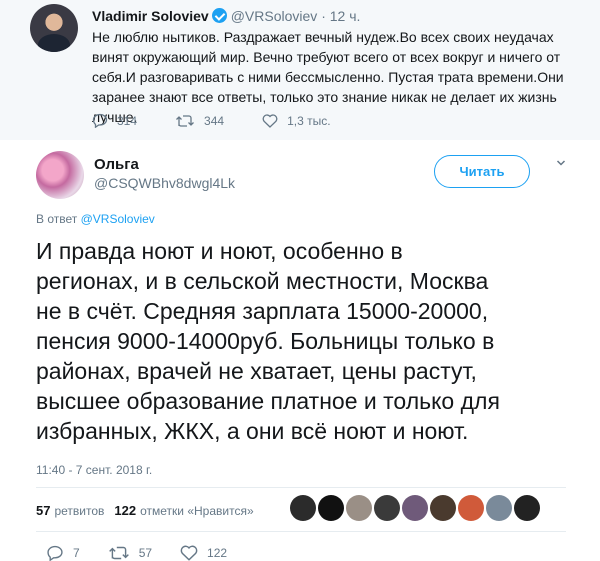 This screenshot has height=561, width=600. What do you see at coordinates (199, 121) in the screenshot?
I see `quoted-retweet-button: 344` at bounding box center [199, 121].